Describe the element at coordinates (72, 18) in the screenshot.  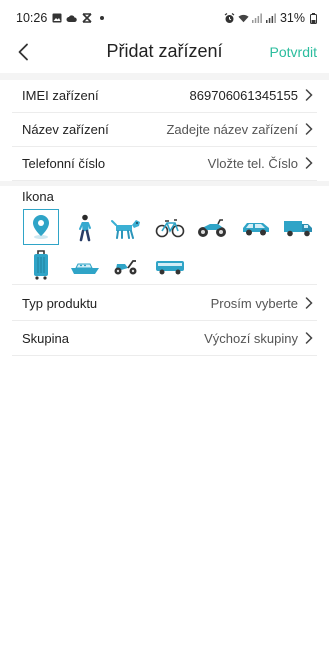
I see `cloud-icon` at that location.